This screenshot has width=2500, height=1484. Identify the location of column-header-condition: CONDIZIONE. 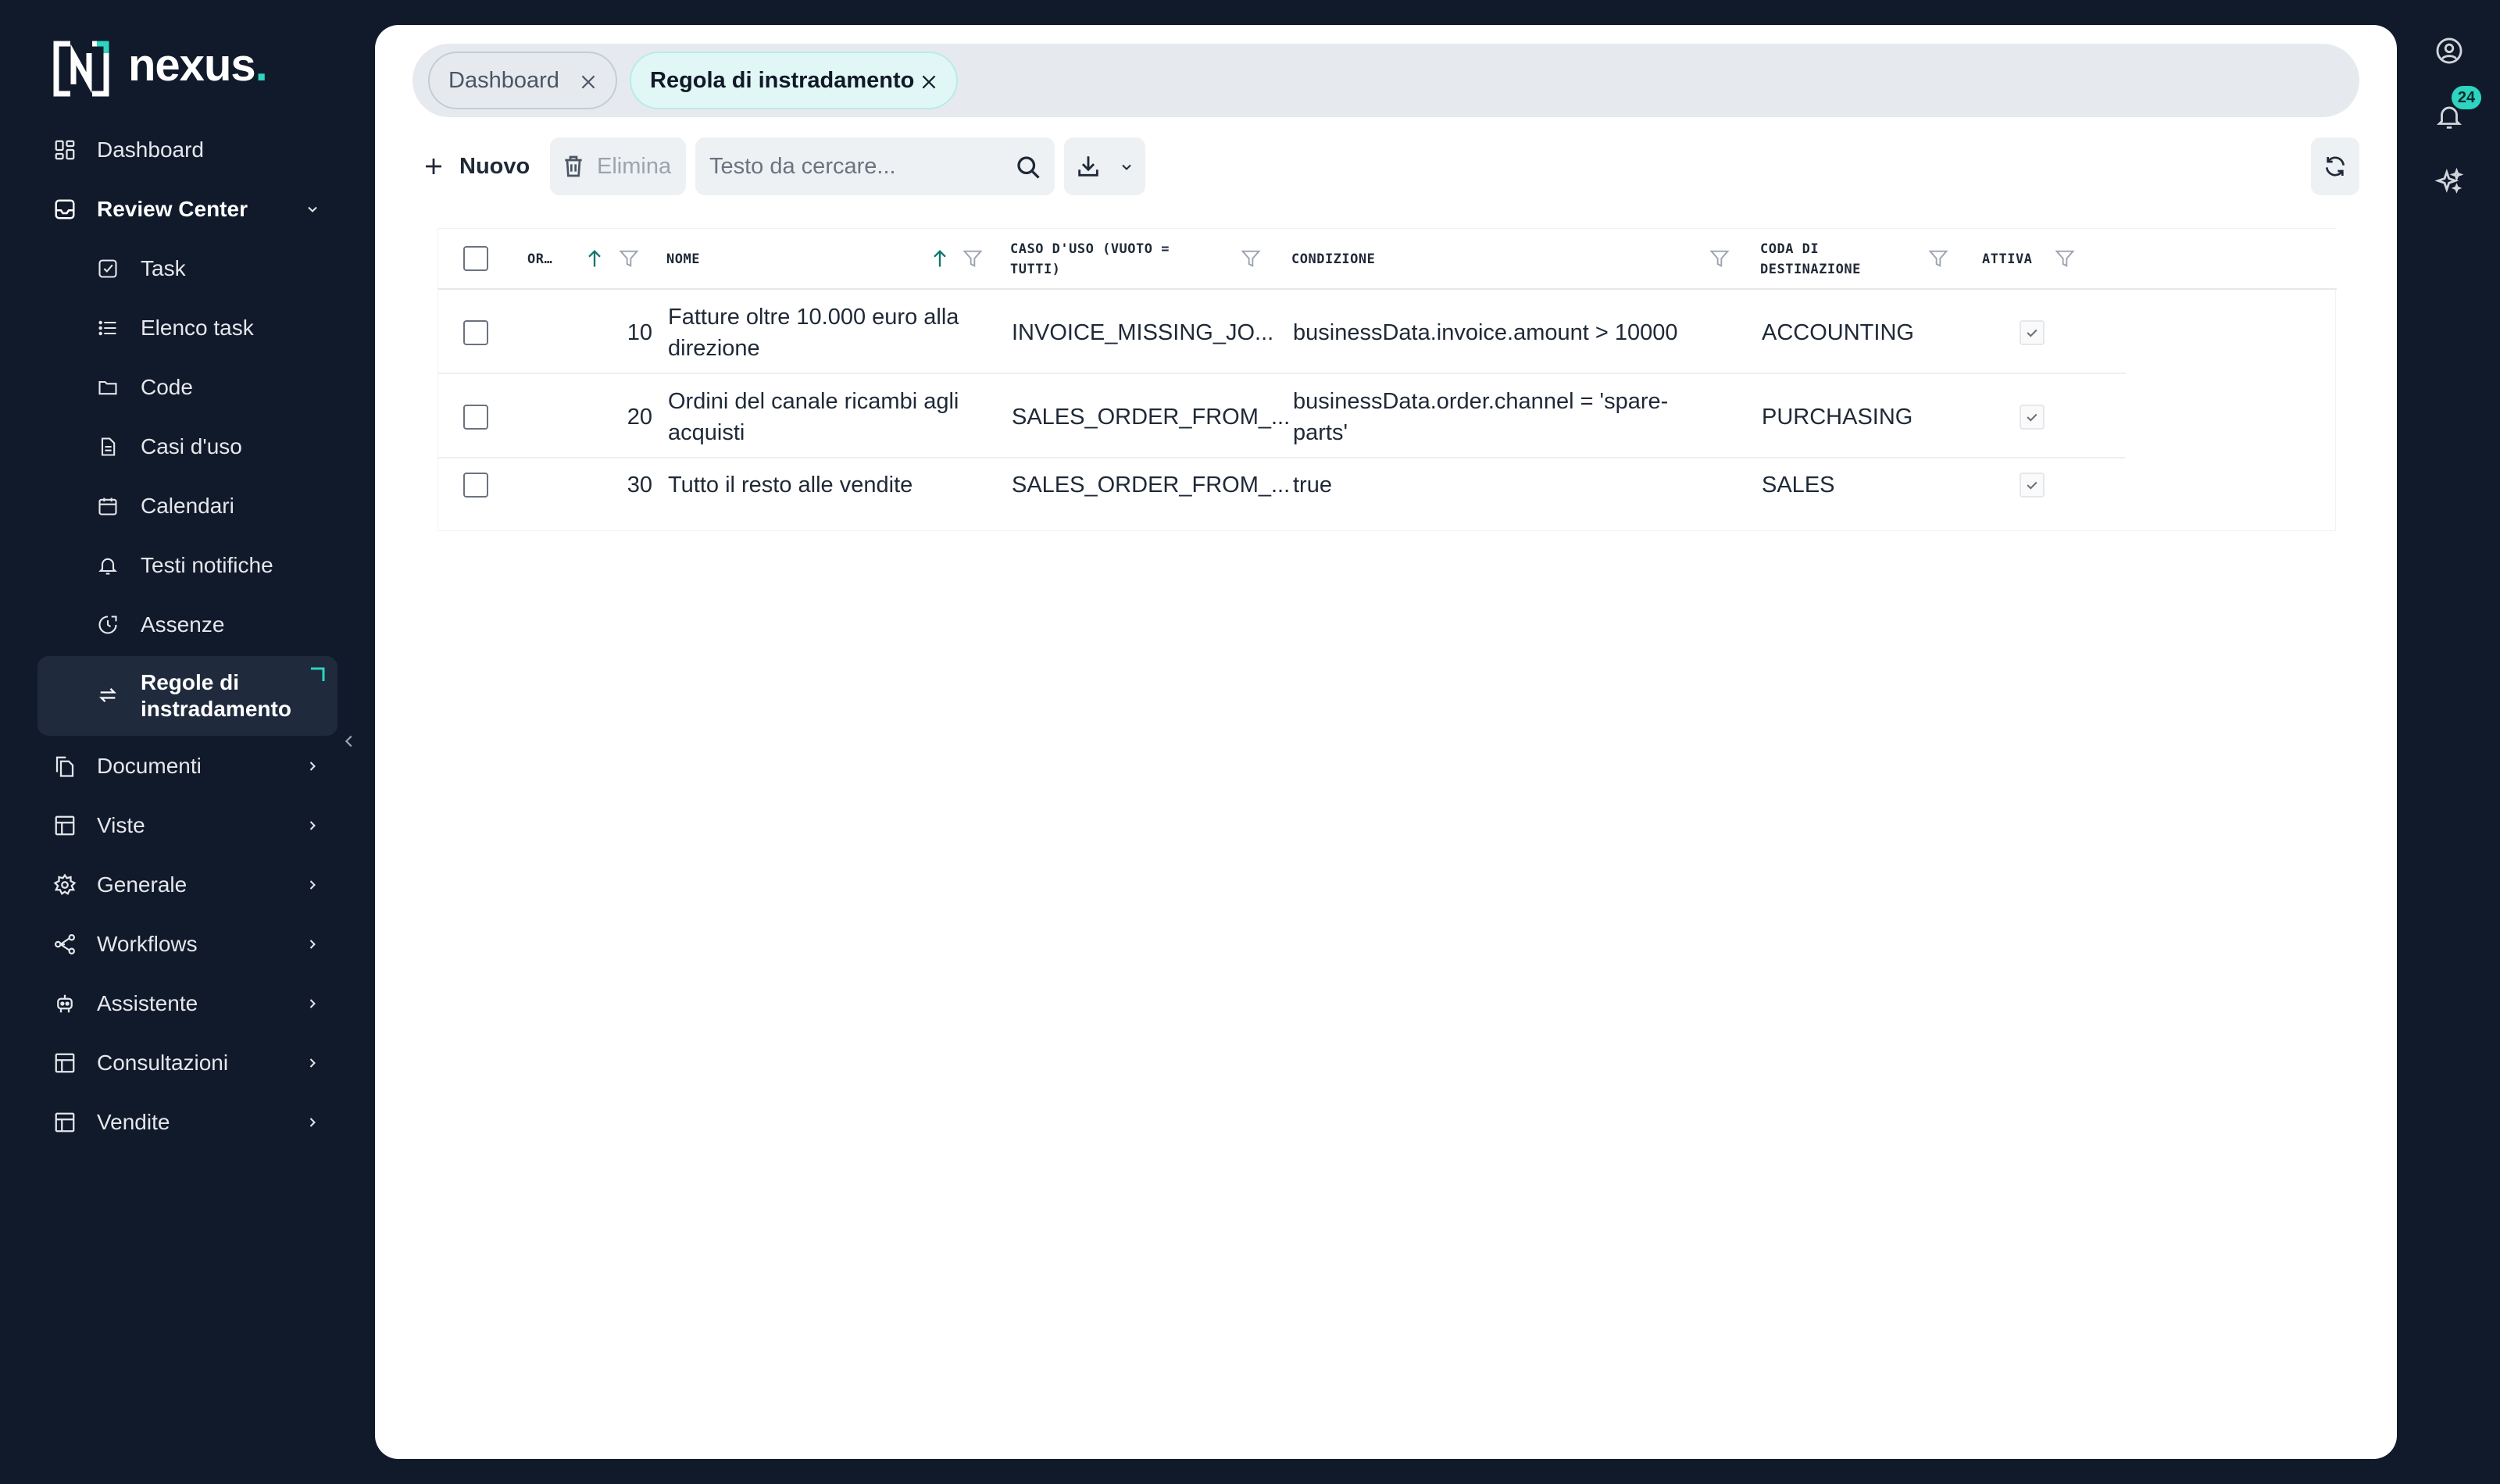
(1408, 259).